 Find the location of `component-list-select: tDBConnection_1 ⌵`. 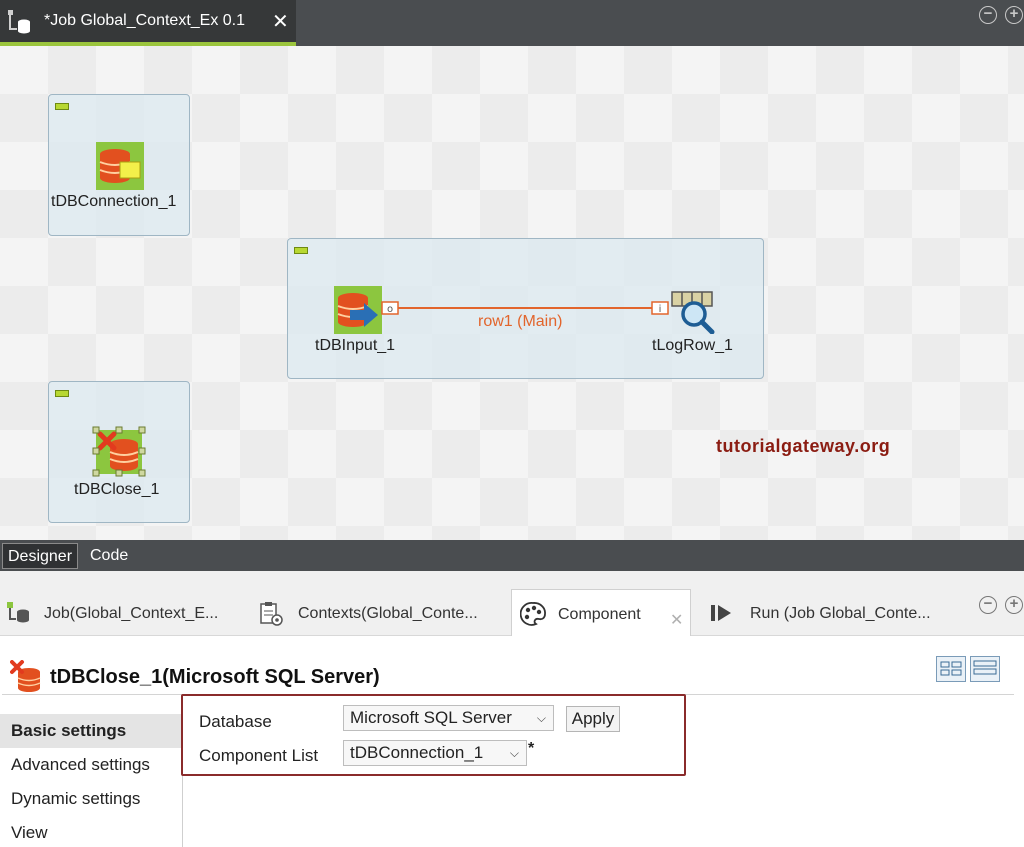

component-list-select: tDBConnection_1 ⌵ is located at coordinates (435, 753).